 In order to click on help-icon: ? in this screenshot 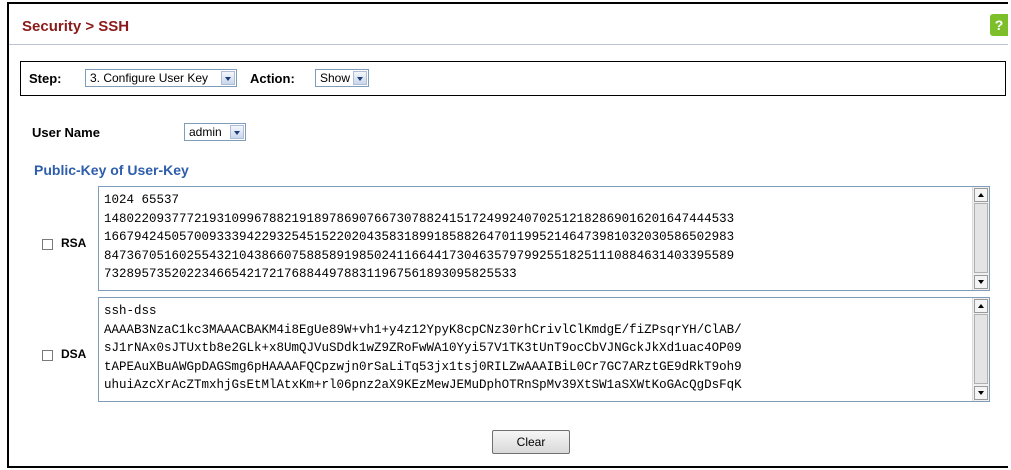, I will do `click(999, 25)`.